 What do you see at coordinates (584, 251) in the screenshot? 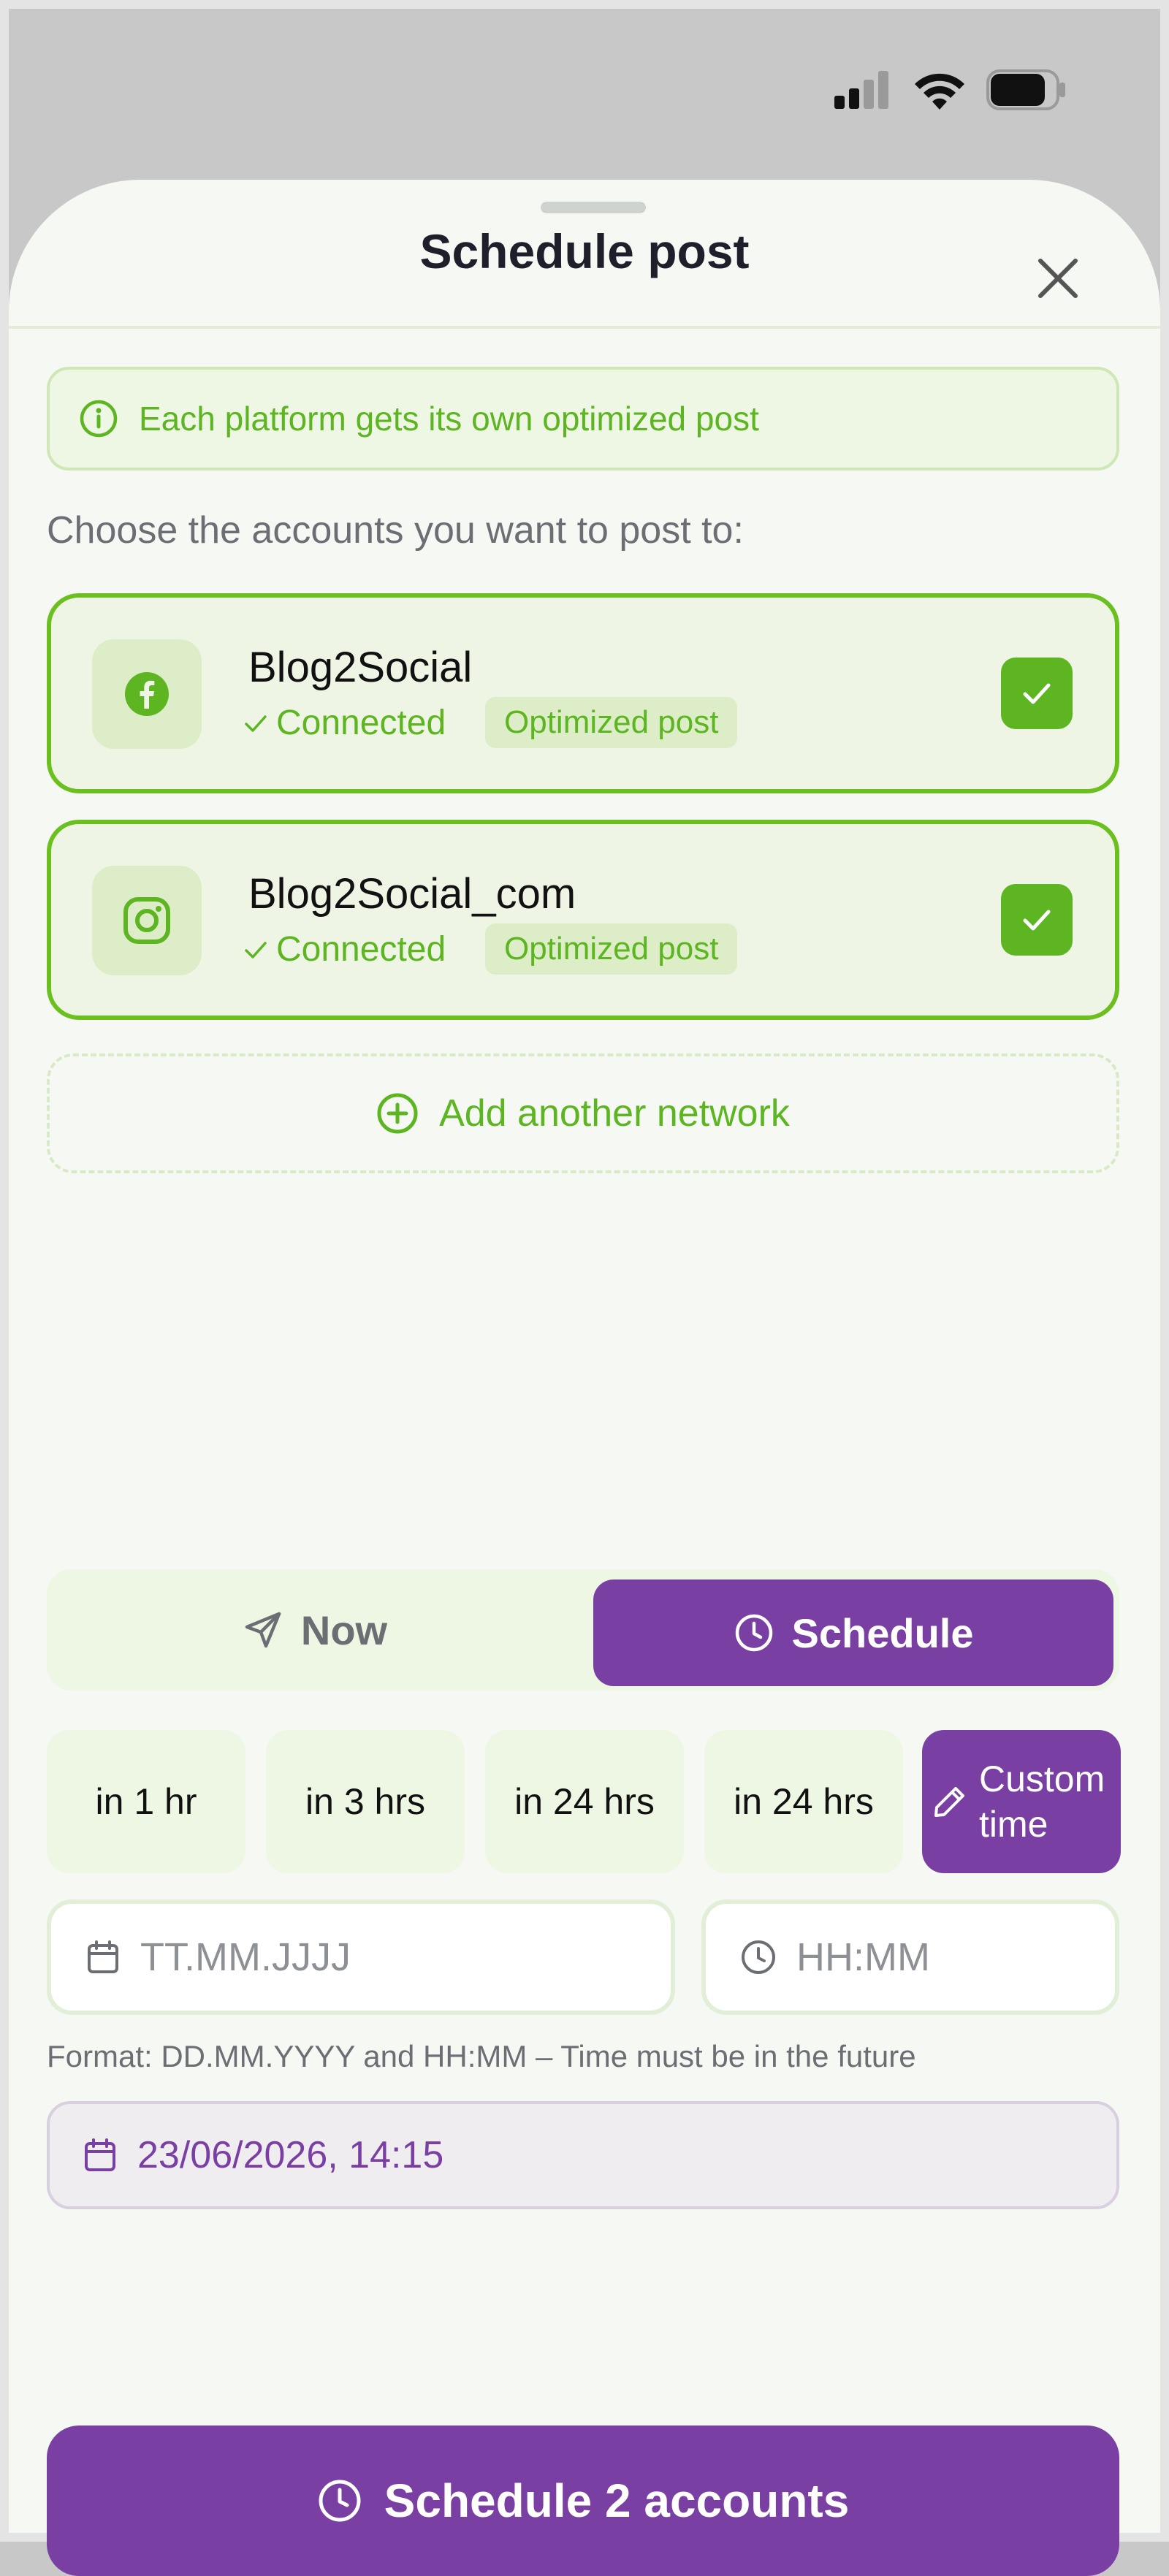
I see `sheet-title: Schedule post` at bounding box center [584, 251].